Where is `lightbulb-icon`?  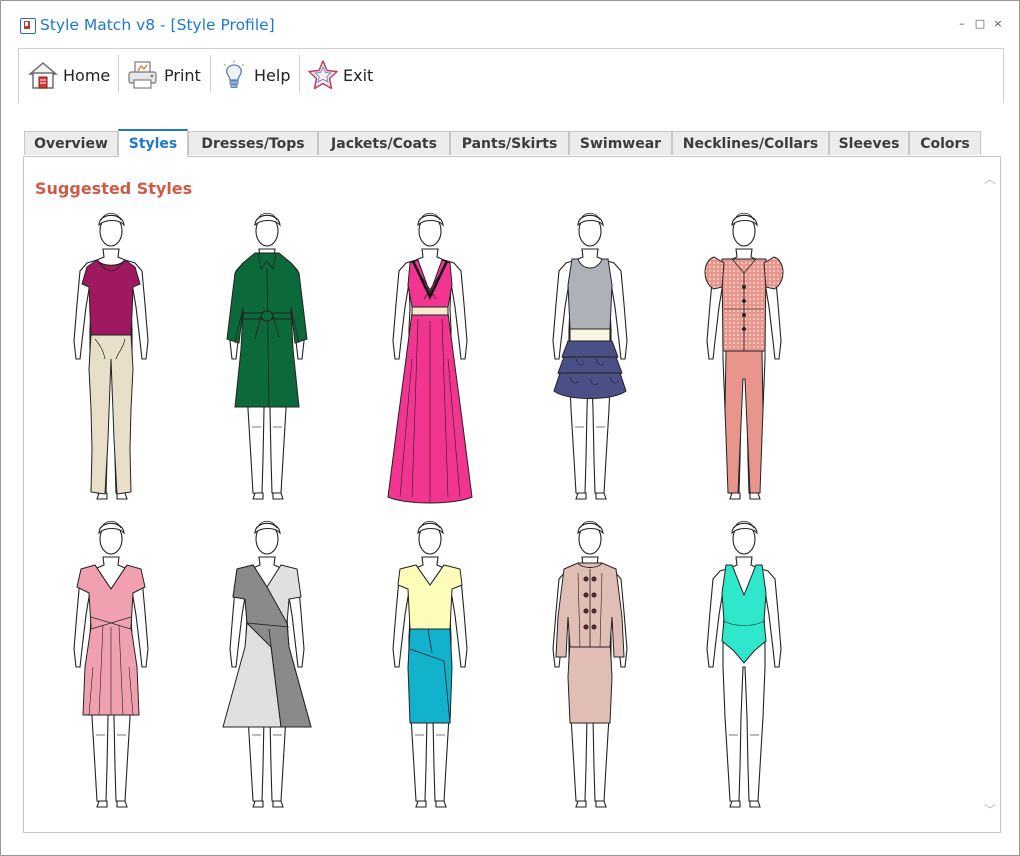 lightbulb-icon is located at coordinates (234, 75).